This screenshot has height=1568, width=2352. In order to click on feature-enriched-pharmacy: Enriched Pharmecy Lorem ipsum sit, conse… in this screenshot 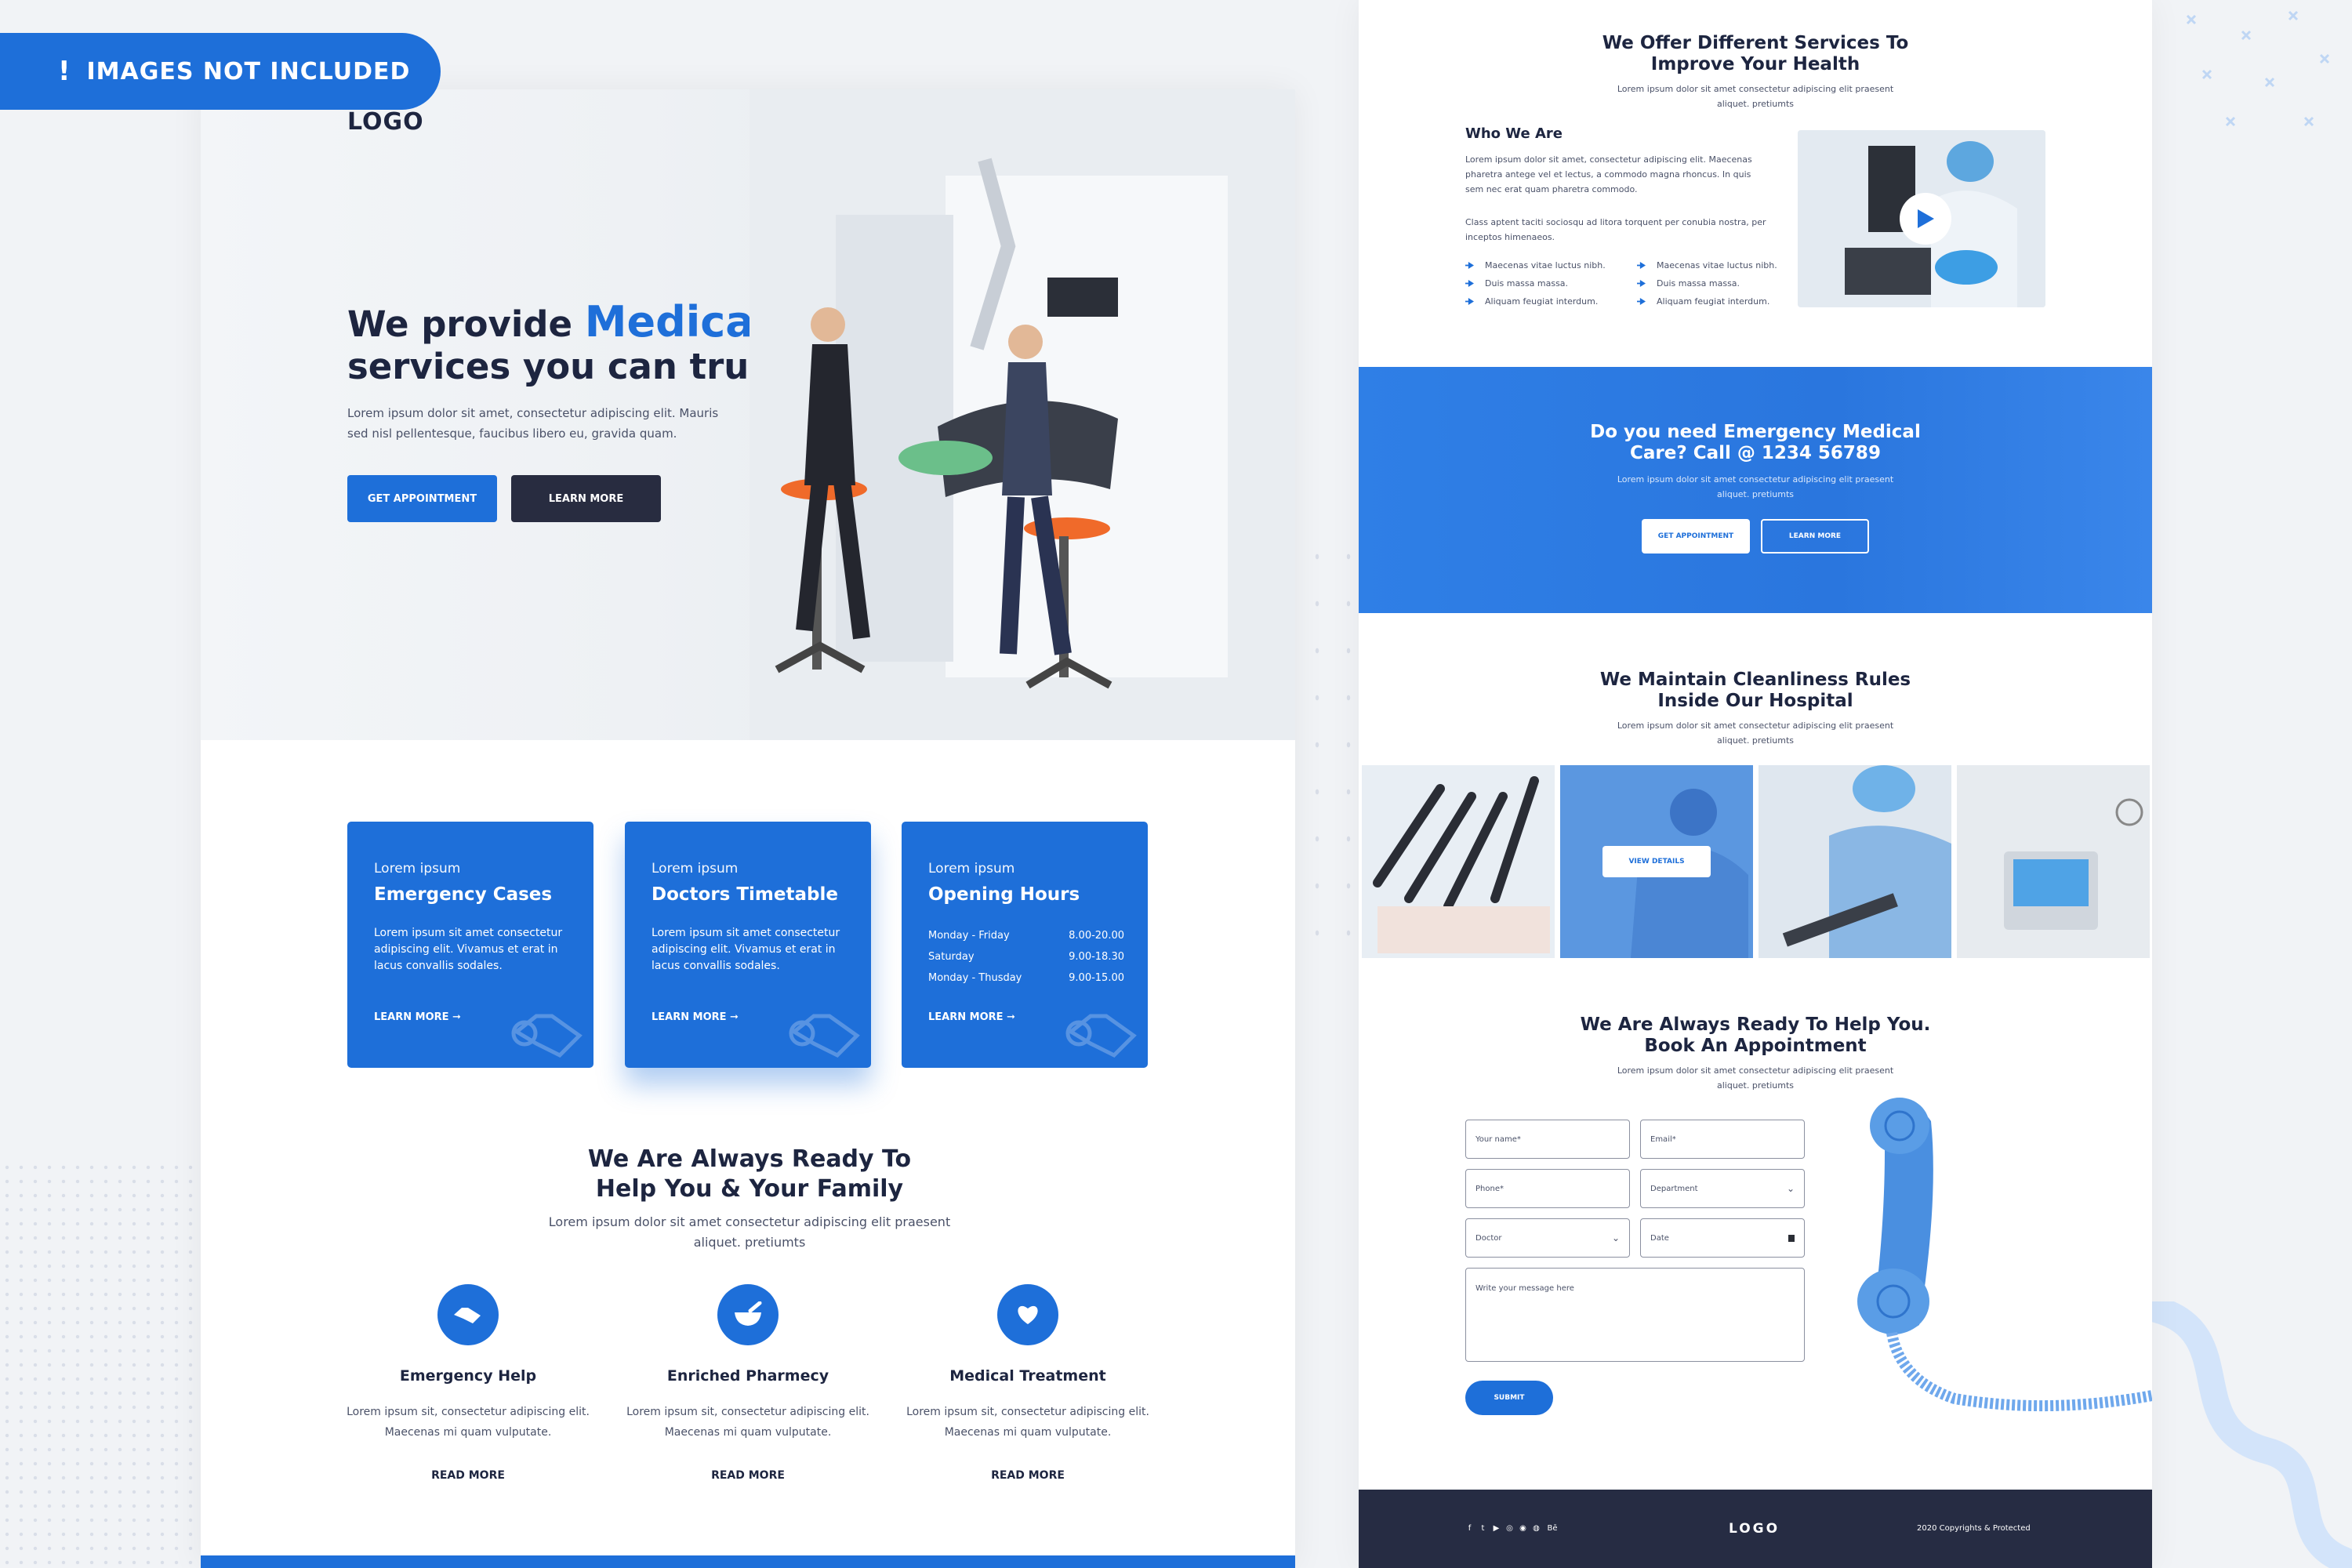, I will do `click(748, 1383)`.